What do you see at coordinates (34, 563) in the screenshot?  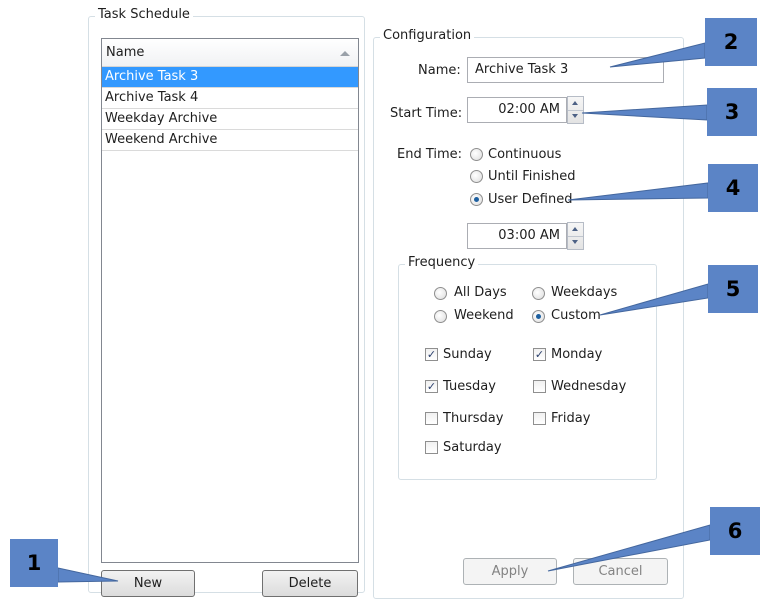 I see `callout-1: 1` at bounding box center [34, 563].